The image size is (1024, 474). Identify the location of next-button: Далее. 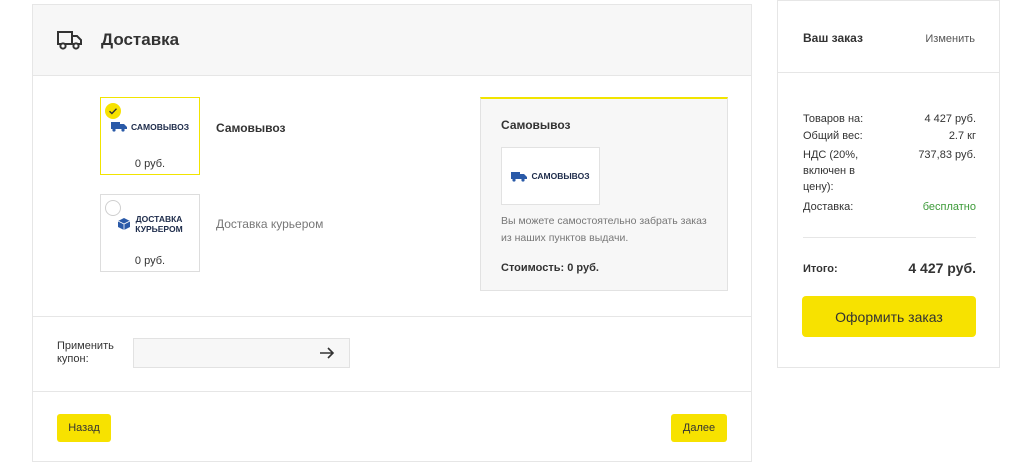
(699, 428).